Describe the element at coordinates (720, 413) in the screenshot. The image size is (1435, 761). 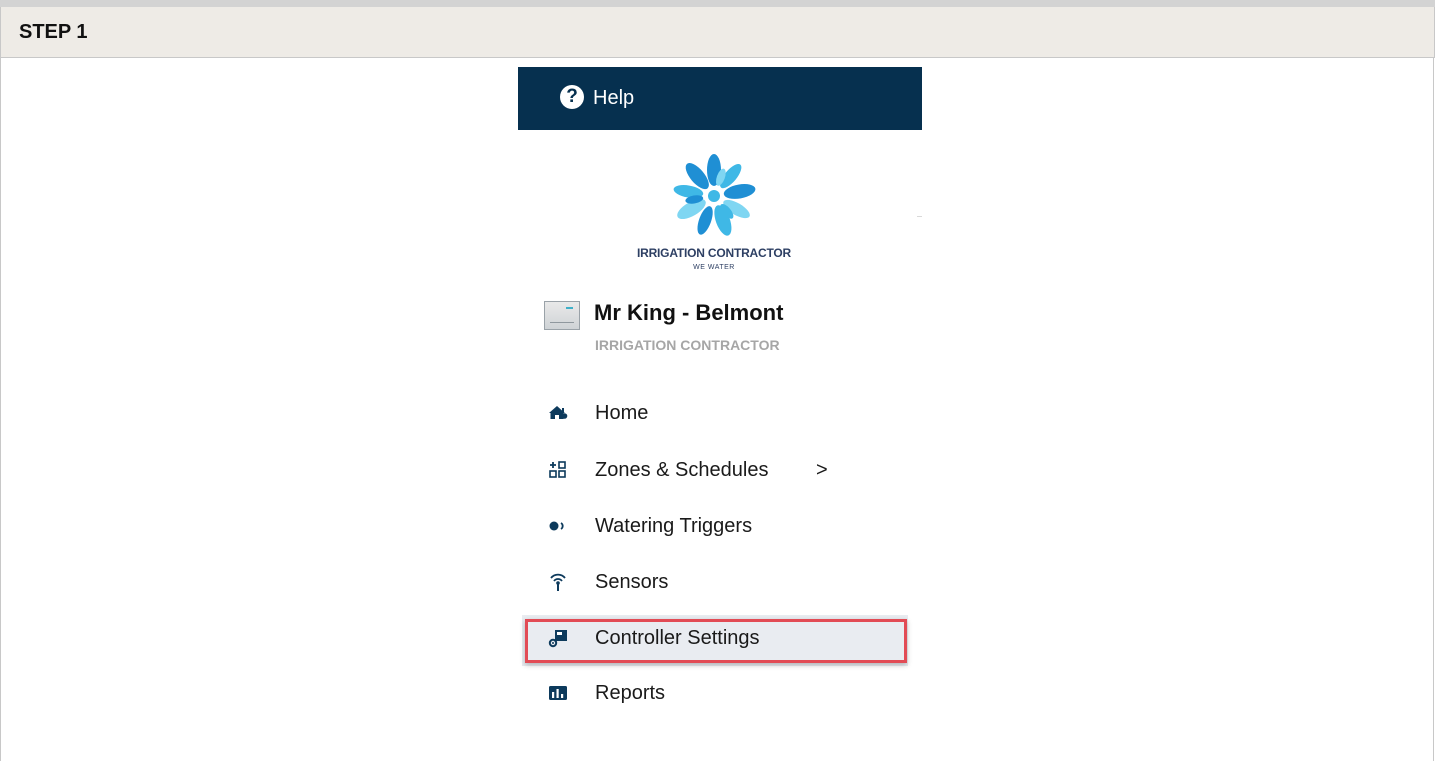
I see `nav-item-home: Home` at that location.